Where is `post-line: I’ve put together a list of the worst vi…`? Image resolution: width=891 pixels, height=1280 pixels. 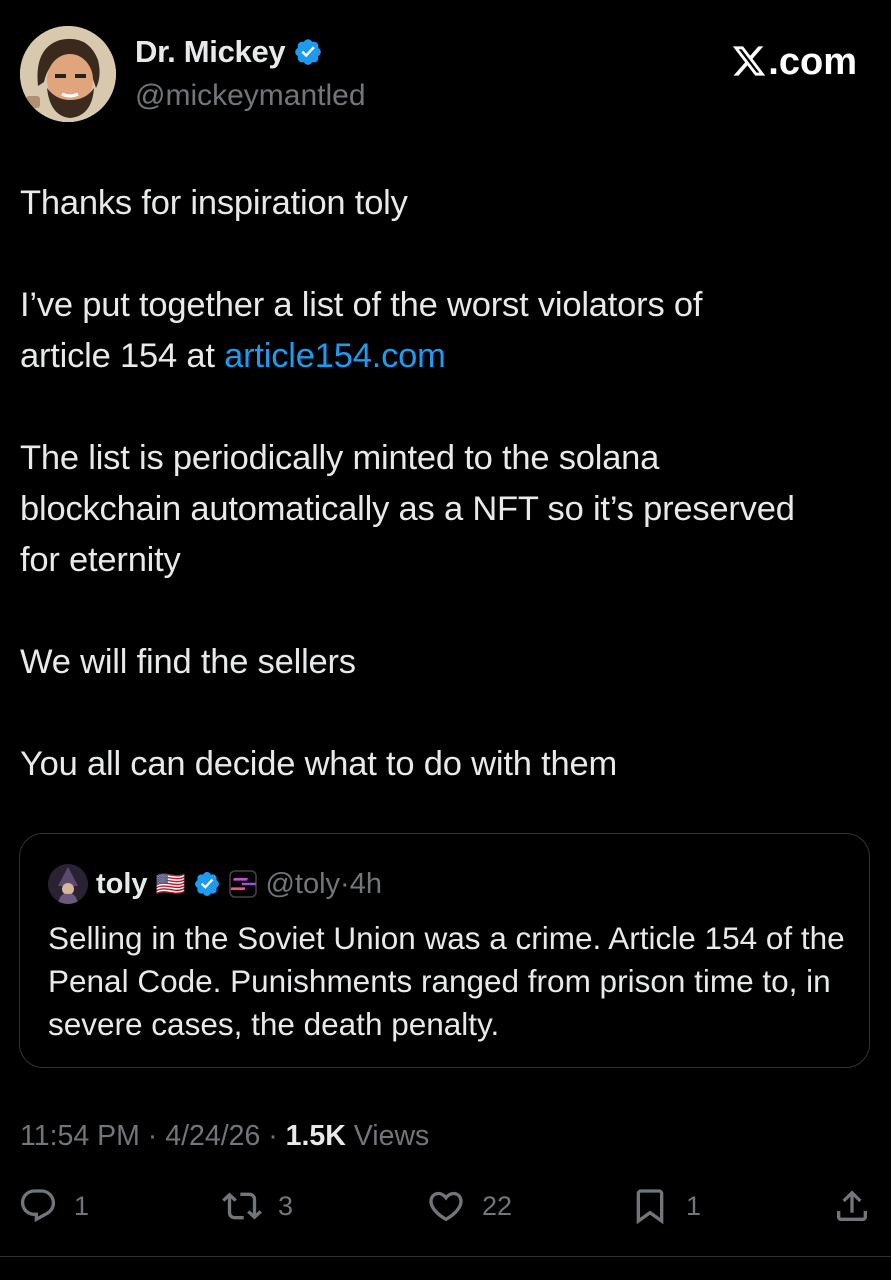 post-line: I’ve put together a list of the worst vi… is located at coordinates (361, 305).